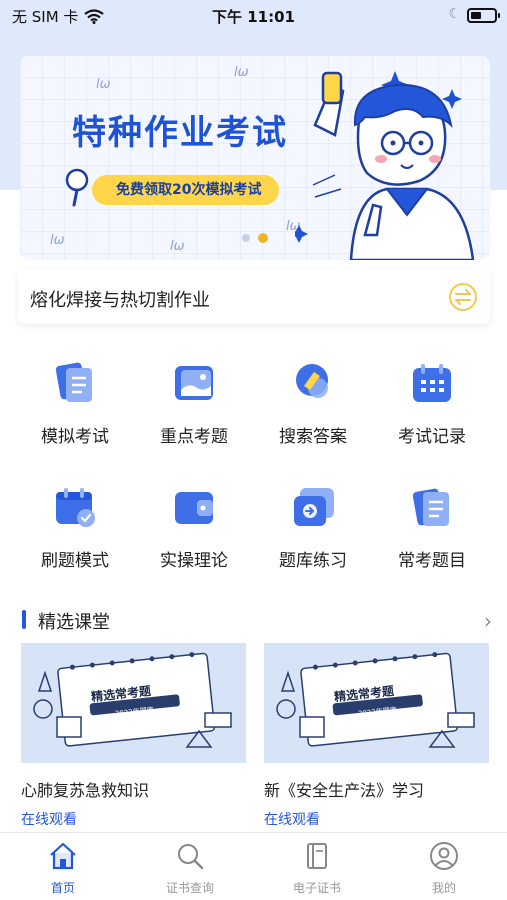 The height and width of the screenshot is (900, 507). I want to click on course-card: 精选常考题 2022年题库 新《安全生产法》学习 在线观看, so click(376, 736).